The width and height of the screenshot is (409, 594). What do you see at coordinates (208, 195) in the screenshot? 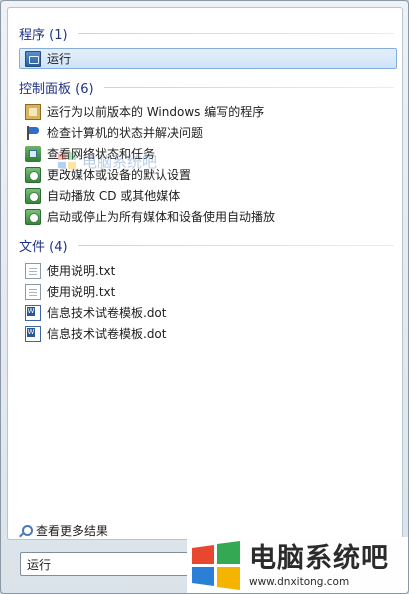
I see `result-item-autoplay-cd: 自动播放 CD 或其他媒体` at bounding box center [208, 195].